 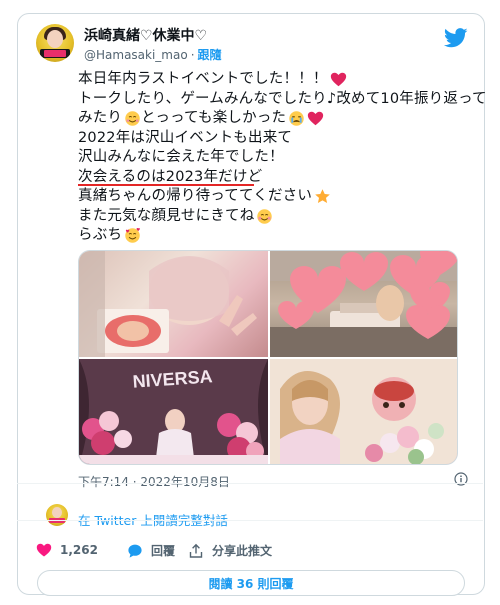 I want to click on reply-button: 回覆, so click(x=151, y=550).